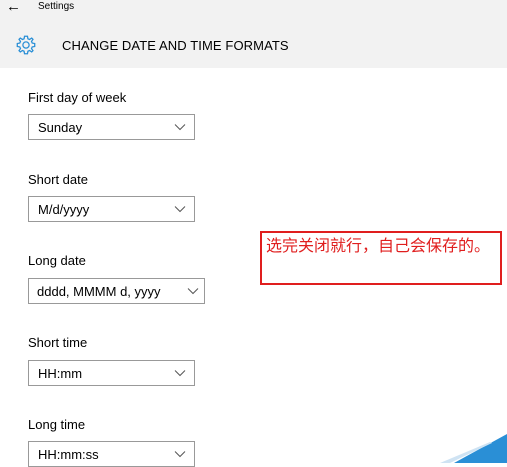 Image resolution: width=507 pixels, height=467 pixels. What do you see at coordinates (26, 45) in the screenshot?
I see `gear-icon` at bounding box center [26, 45].